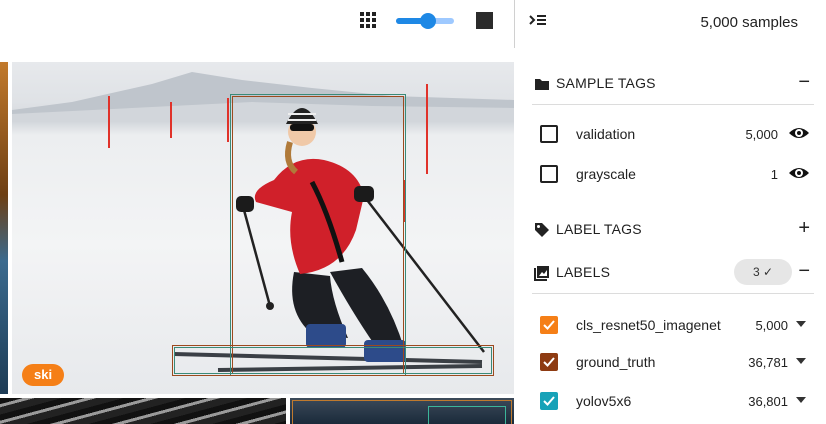 This screenshot has width=826, height=424. Describe the element at coordinates (673, 402) in the screenshot. I see `label-field-row: yolov5x6 36,801` at that location.